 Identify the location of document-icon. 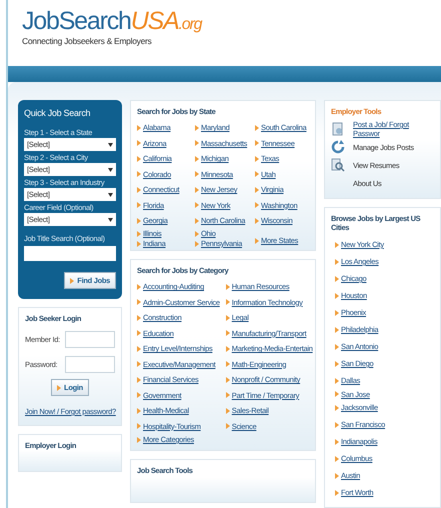
(338, 129).